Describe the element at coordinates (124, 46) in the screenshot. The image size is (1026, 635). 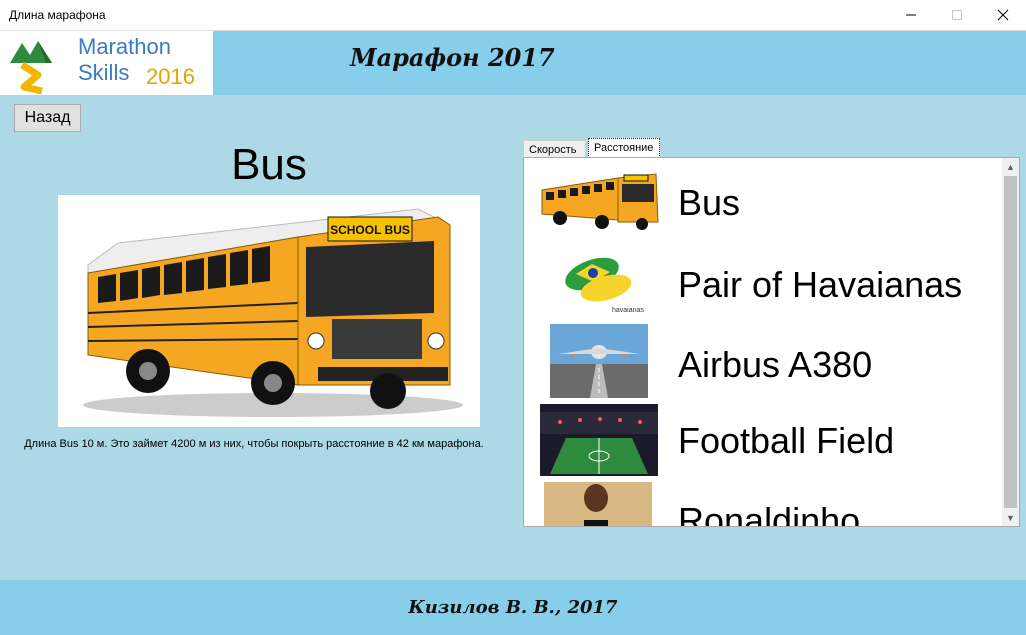
I see `logo-marathon-text: Marathon` at that location.